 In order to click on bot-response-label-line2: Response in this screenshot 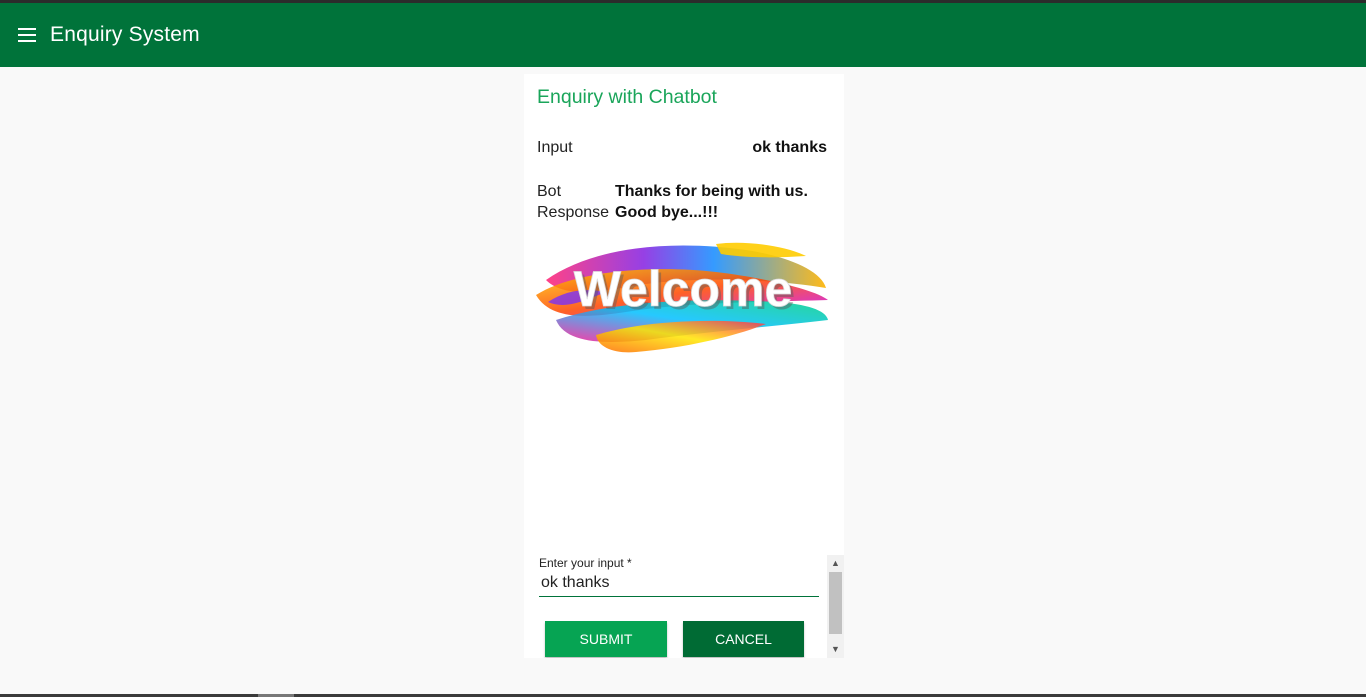, I will do `click(573, 212)`.